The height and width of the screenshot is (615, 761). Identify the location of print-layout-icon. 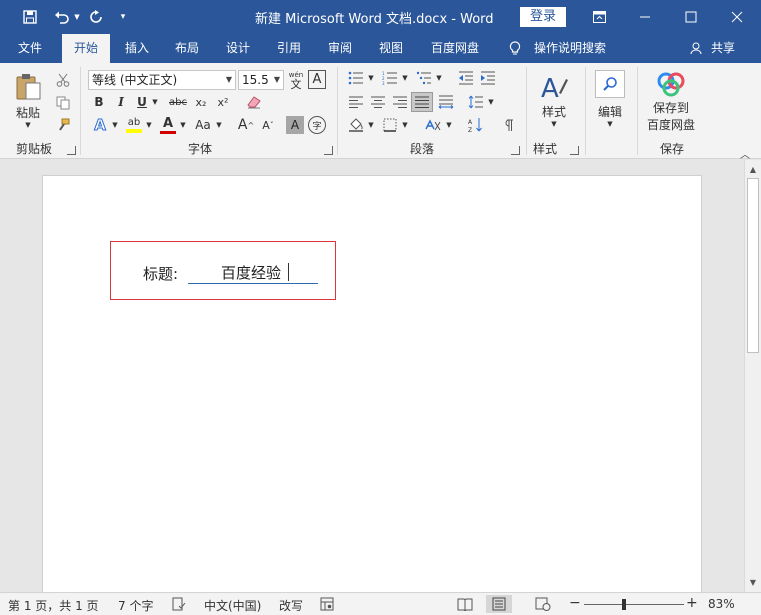
(499, 604).